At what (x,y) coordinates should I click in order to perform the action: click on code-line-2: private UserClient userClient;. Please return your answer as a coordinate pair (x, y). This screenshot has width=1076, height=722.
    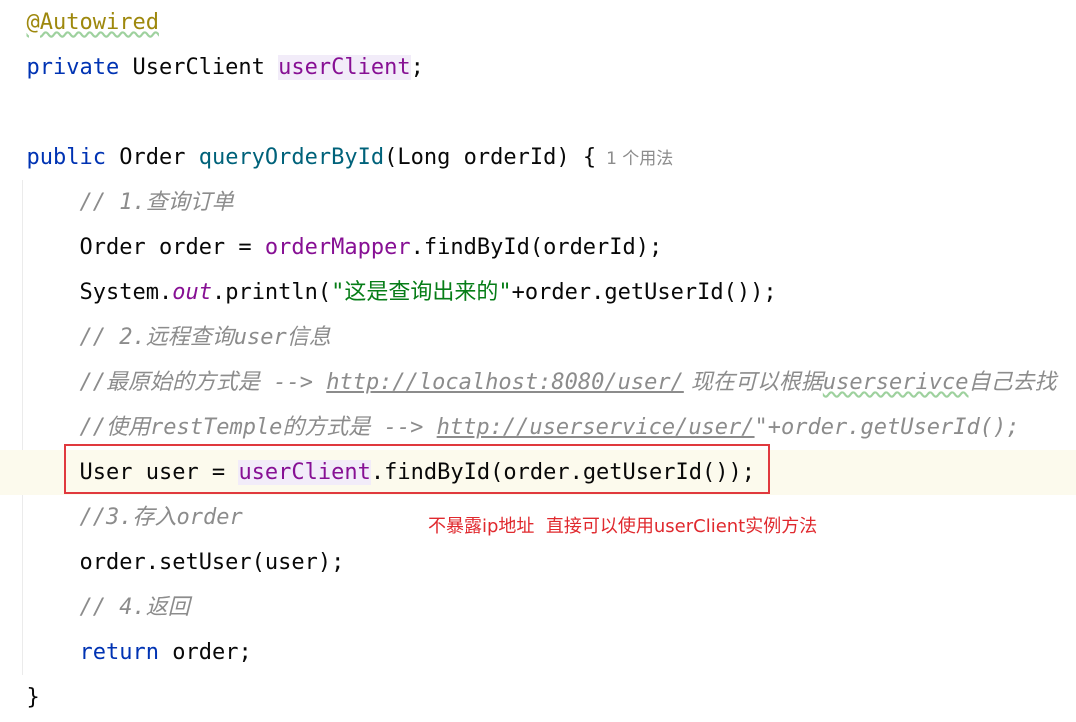
    Looking at the image, I should click on (538, 67).